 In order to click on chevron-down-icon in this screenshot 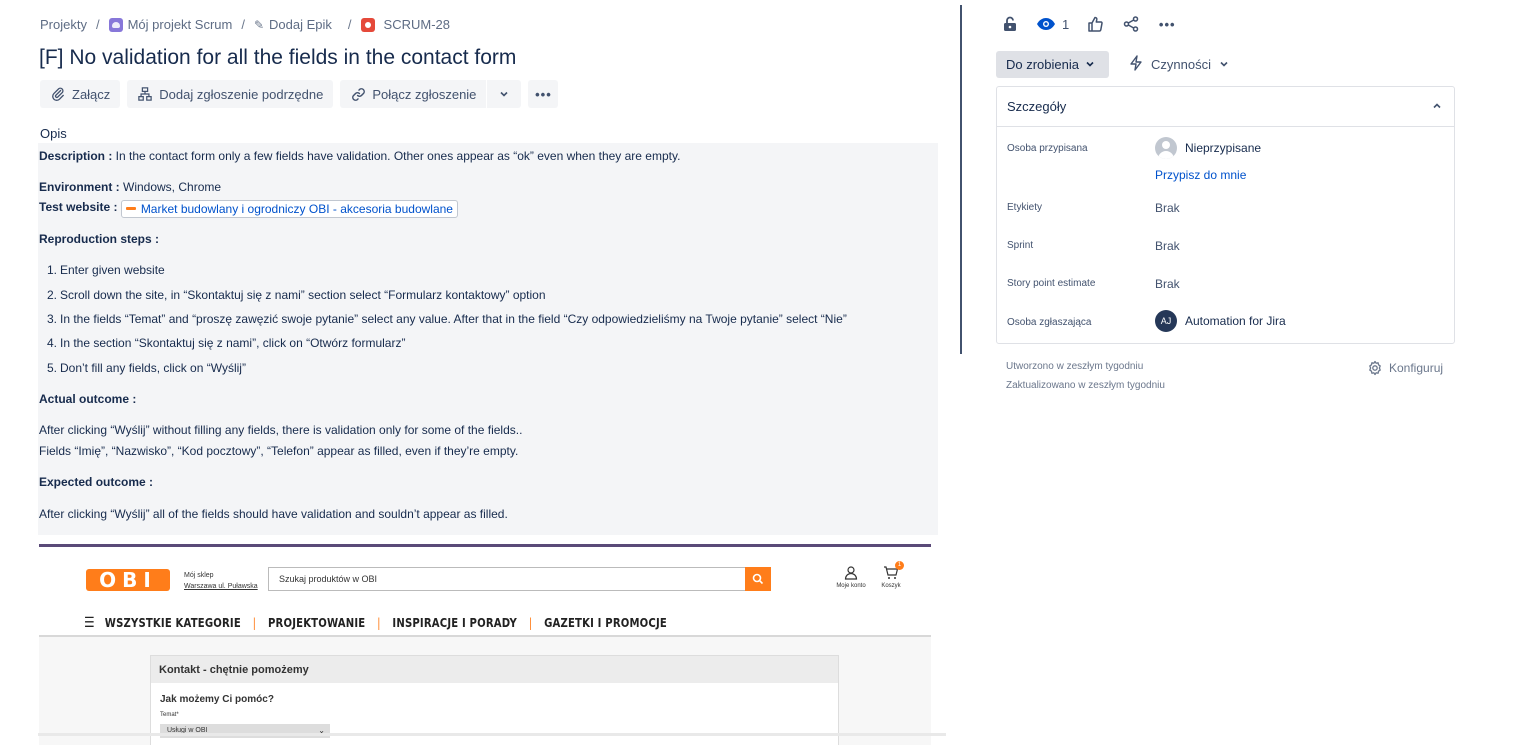, I will do `click(504, 94)`.